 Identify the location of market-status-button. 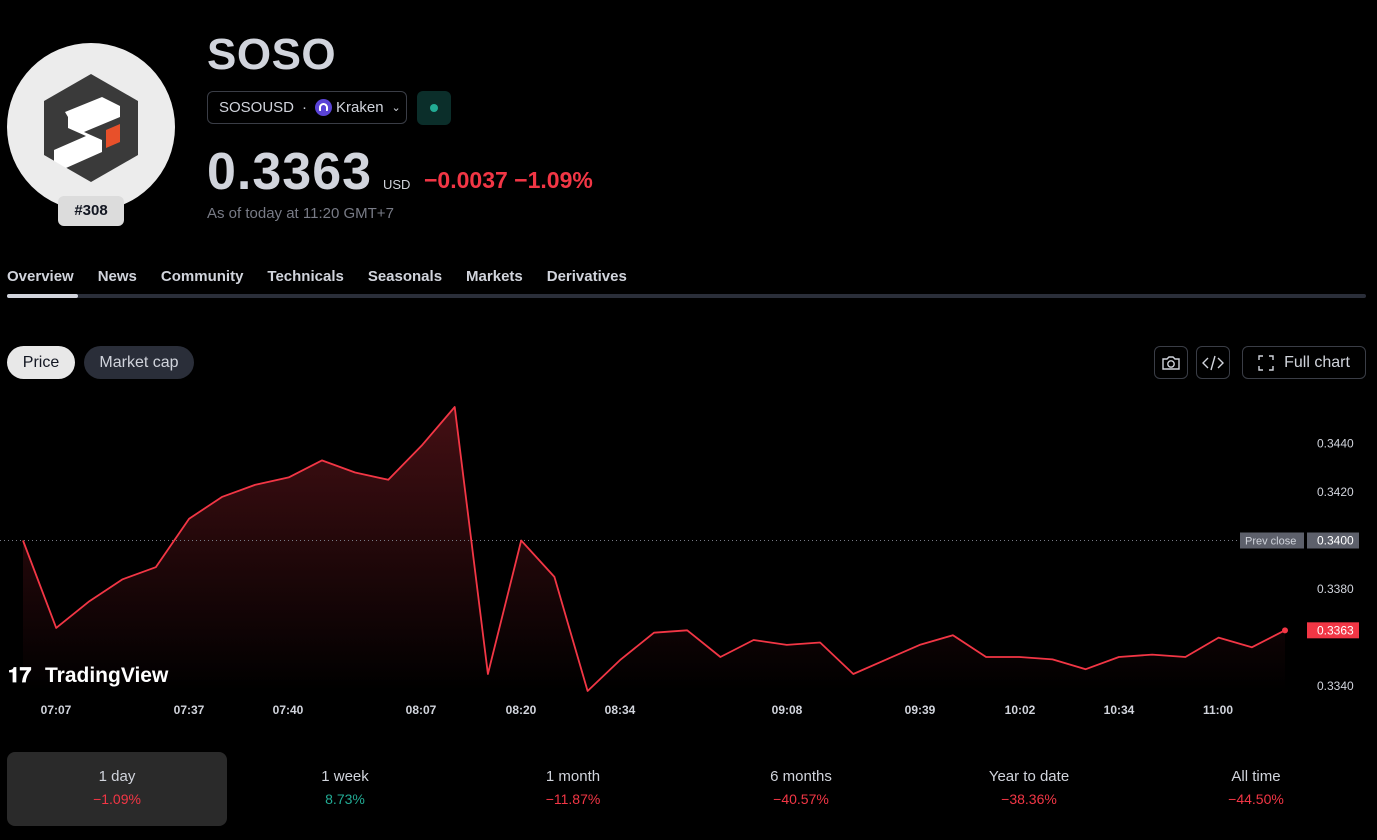
(434, 108).